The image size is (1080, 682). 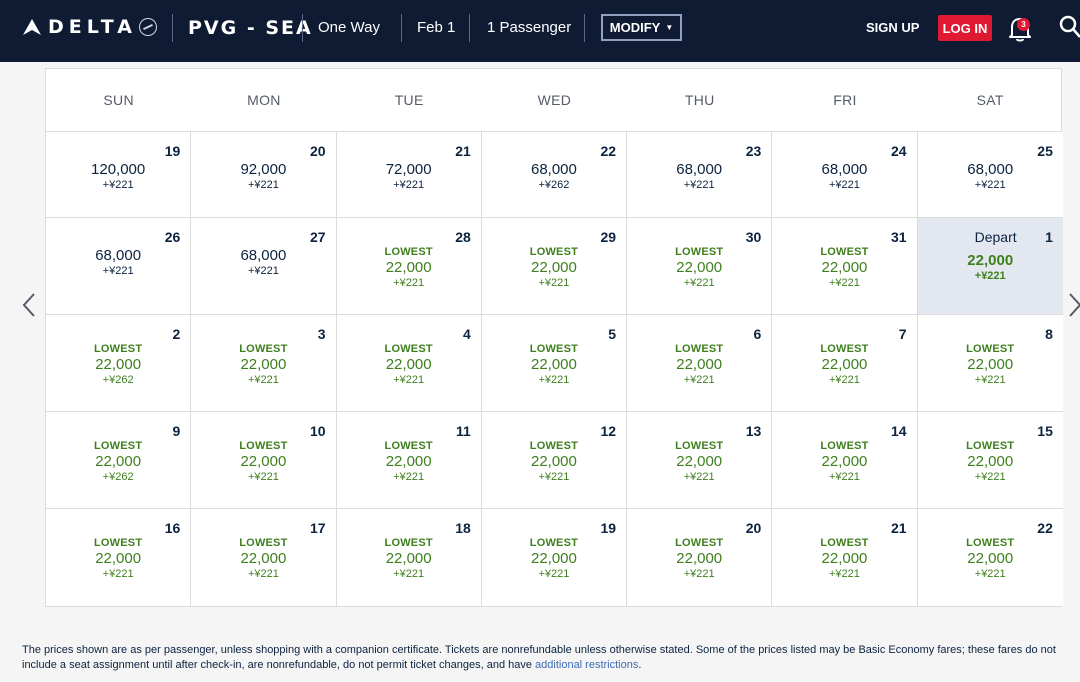 I want to click on calendar-day: 8 LOWEST 22,000 +¥221, so click(x=990, y=363).